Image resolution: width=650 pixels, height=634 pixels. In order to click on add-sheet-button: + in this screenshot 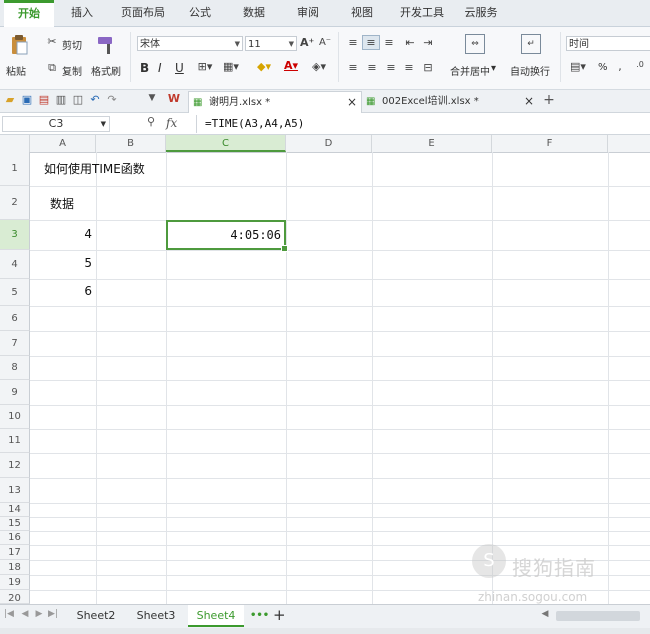, I will do `click(279, 615)`.